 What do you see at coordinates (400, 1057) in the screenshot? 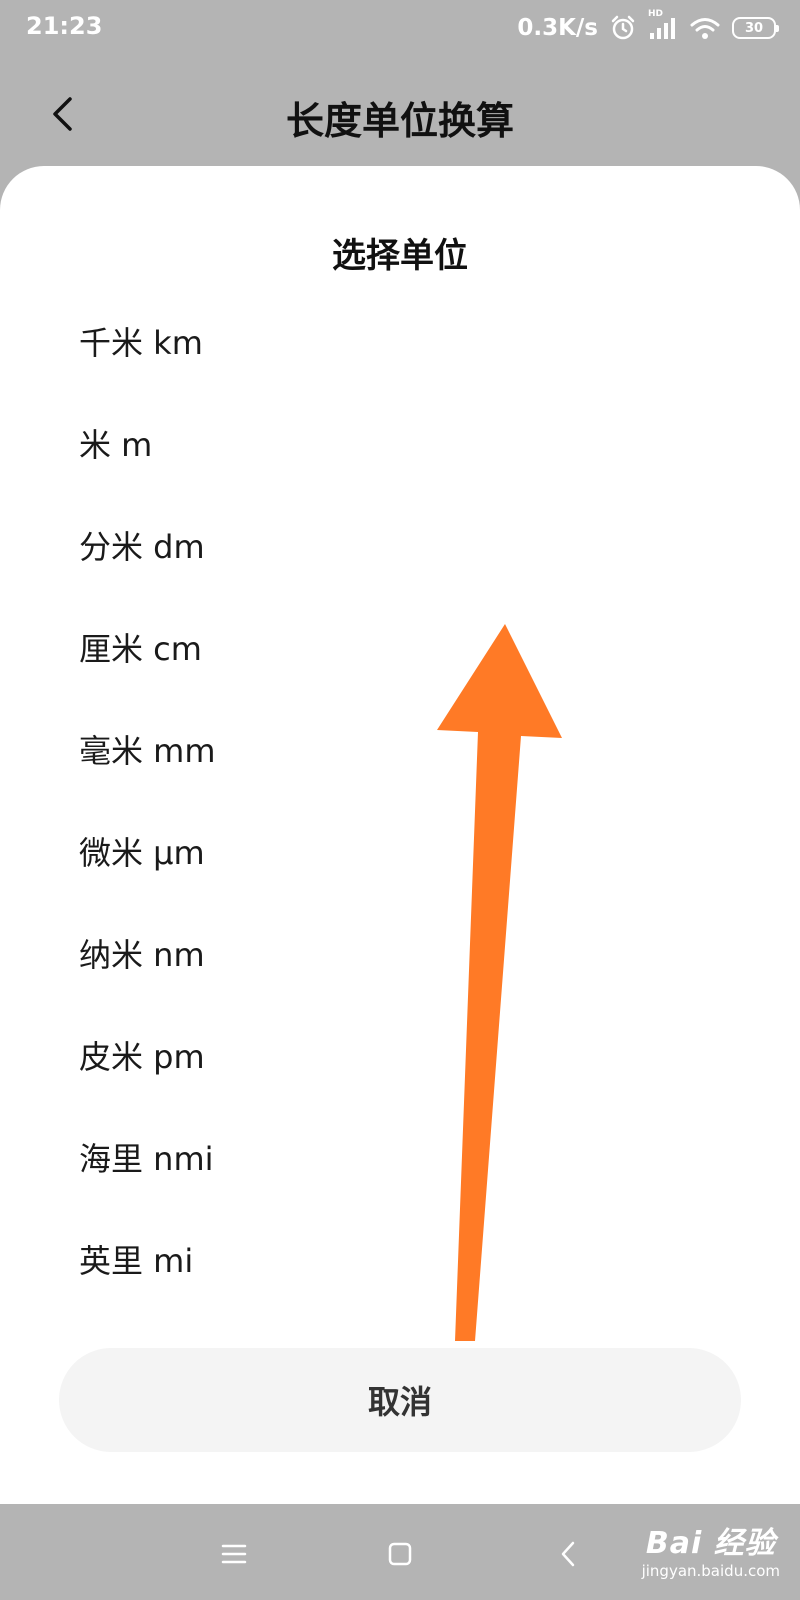
I see `unit-option: 皮米 pm` at bounding box center [400, 1057].